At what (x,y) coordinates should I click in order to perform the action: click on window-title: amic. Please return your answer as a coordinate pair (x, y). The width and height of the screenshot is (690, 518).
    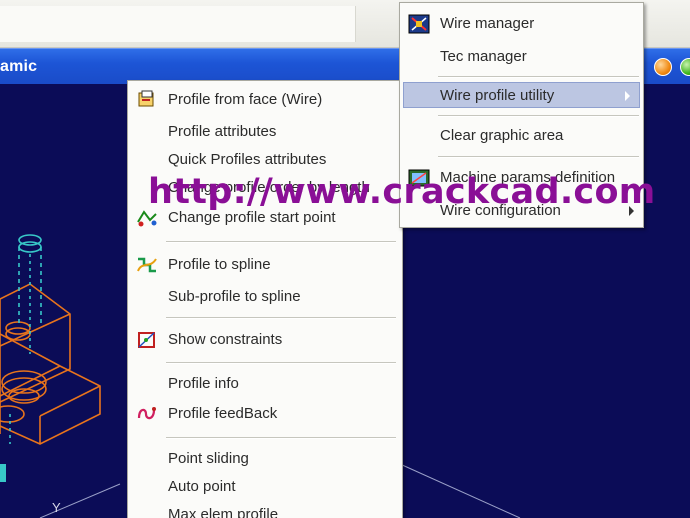
    Looking at the image, I should click on (19, 66).